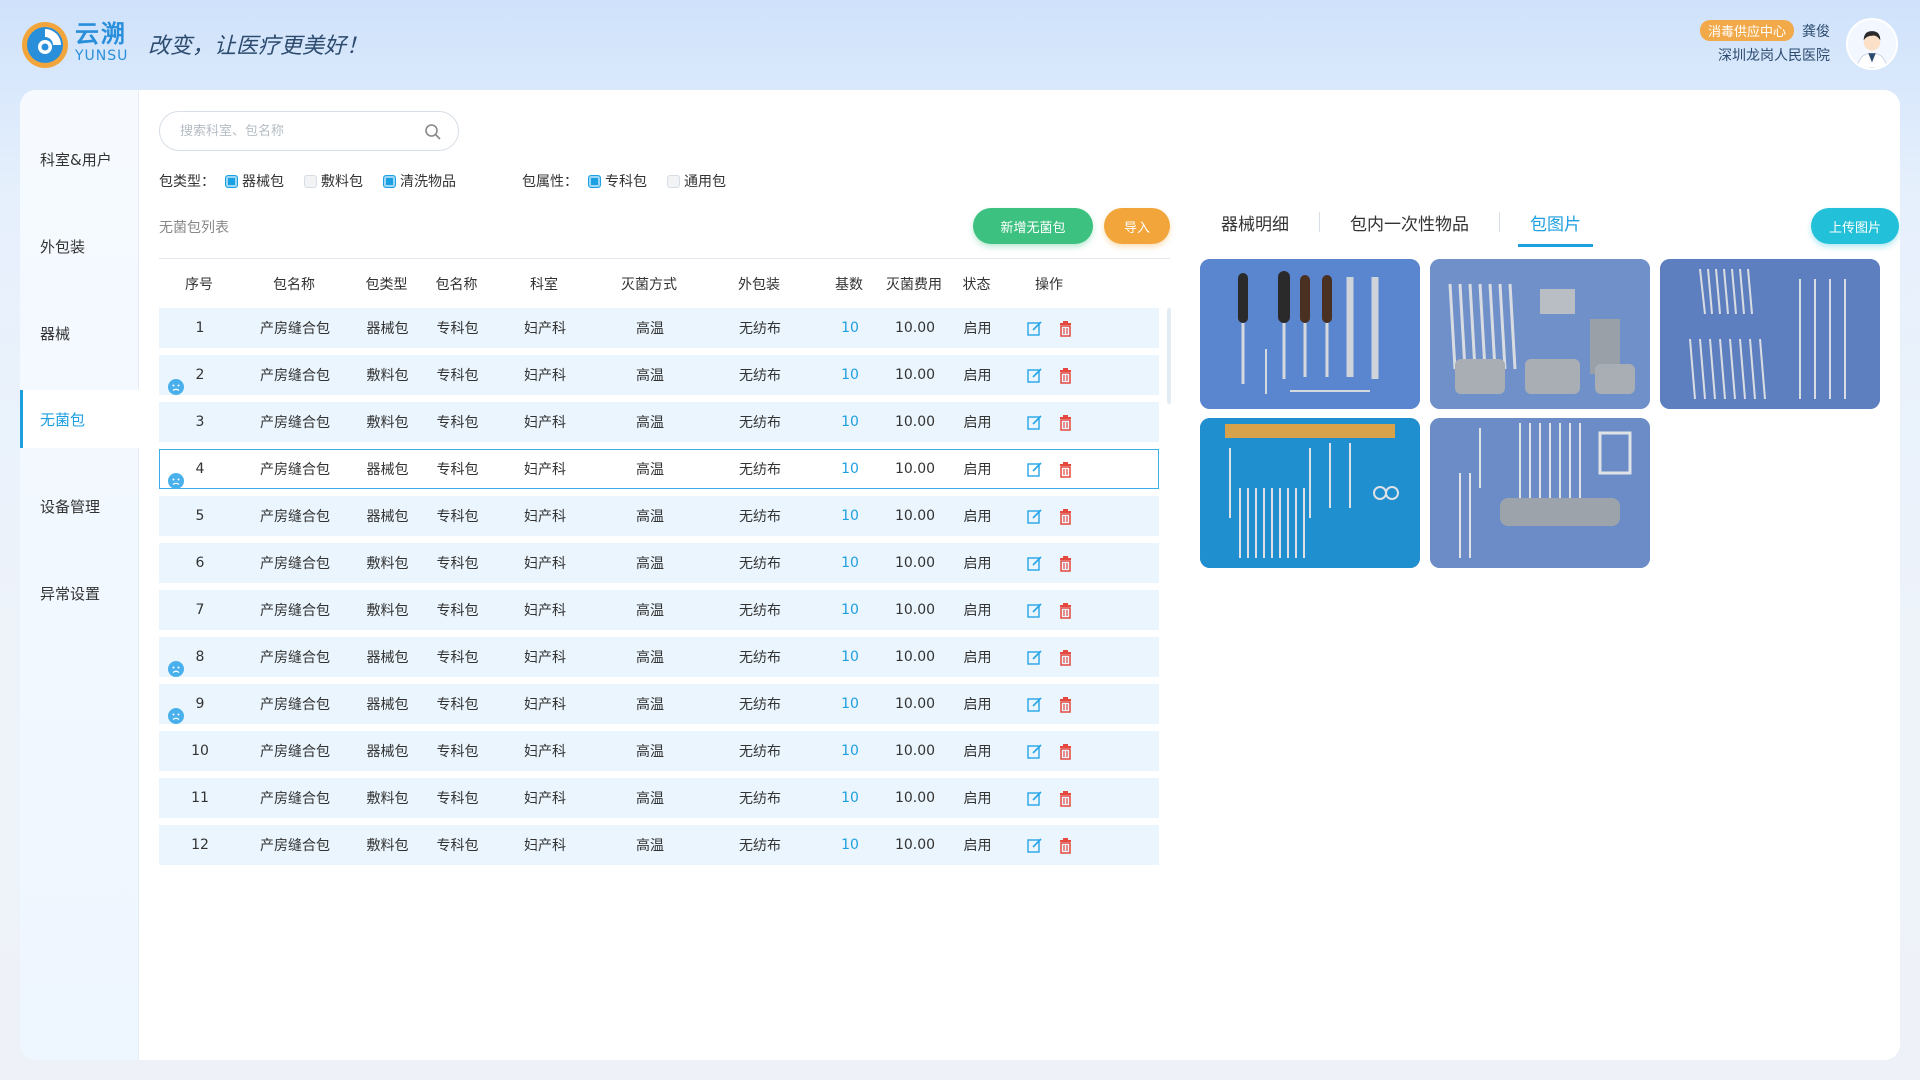  Describe the element at coordinates (659, 657) in the screenshot. I see `table-row: 8 产房缝合包 器械包 专科包 妇产科 高温 无纺布 10 10.00 启用` at that location.